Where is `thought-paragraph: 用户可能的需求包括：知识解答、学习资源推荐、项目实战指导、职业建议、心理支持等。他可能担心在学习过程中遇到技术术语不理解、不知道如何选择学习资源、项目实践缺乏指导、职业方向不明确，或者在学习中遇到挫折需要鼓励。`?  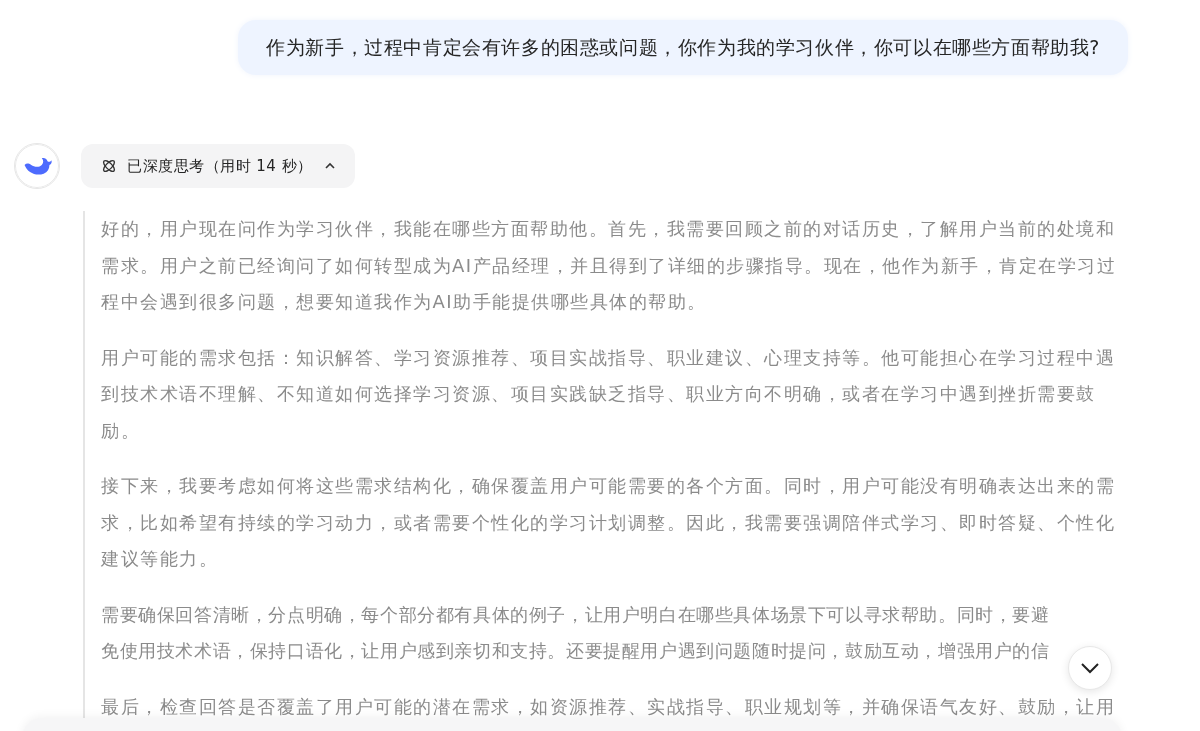
thought-paragraph: 用户可能的需求包括：知识解答、学习资源推荐、项目实战指导、职业建议、心理支持等。他可能担心在学习过程中遇到技术术语不理解、不知道如何选择学习资源、项目实践缺乏指导、职业方向不明确，或者在学习中遇到挫折需要鼓励。 is located at coordinates (608, 394).